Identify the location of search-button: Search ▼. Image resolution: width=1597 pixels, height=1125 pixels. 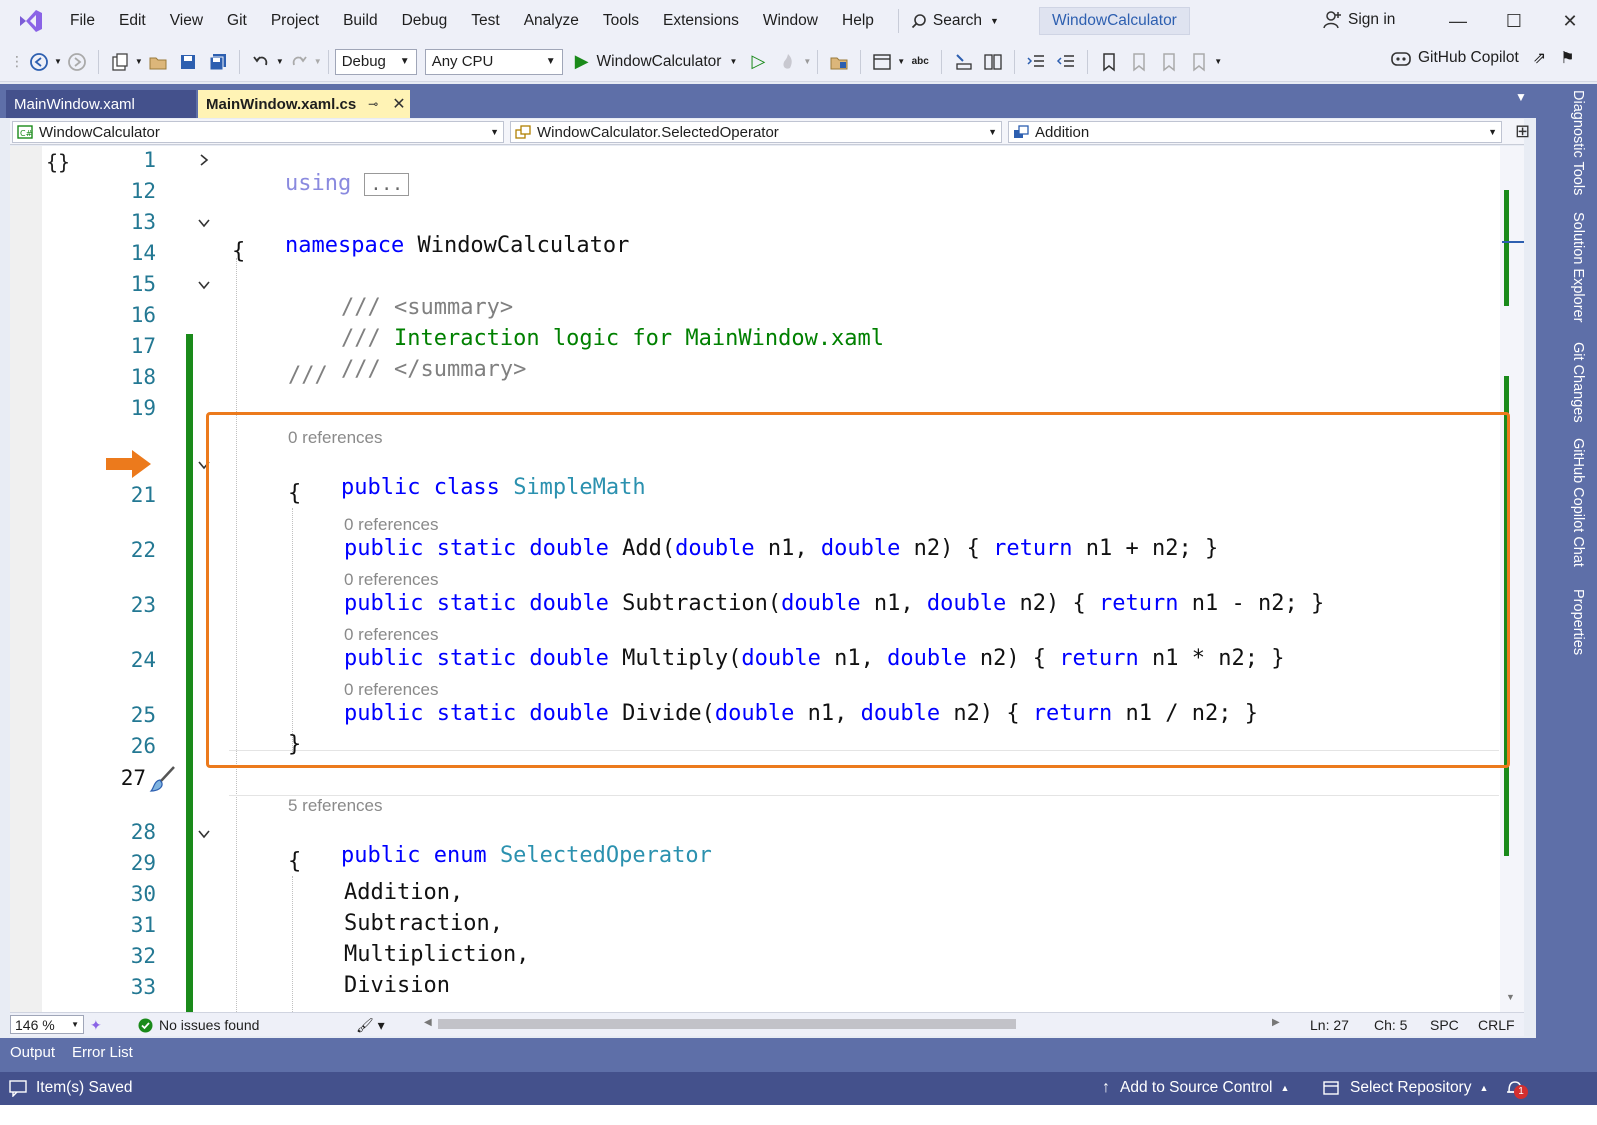
(954, 21).